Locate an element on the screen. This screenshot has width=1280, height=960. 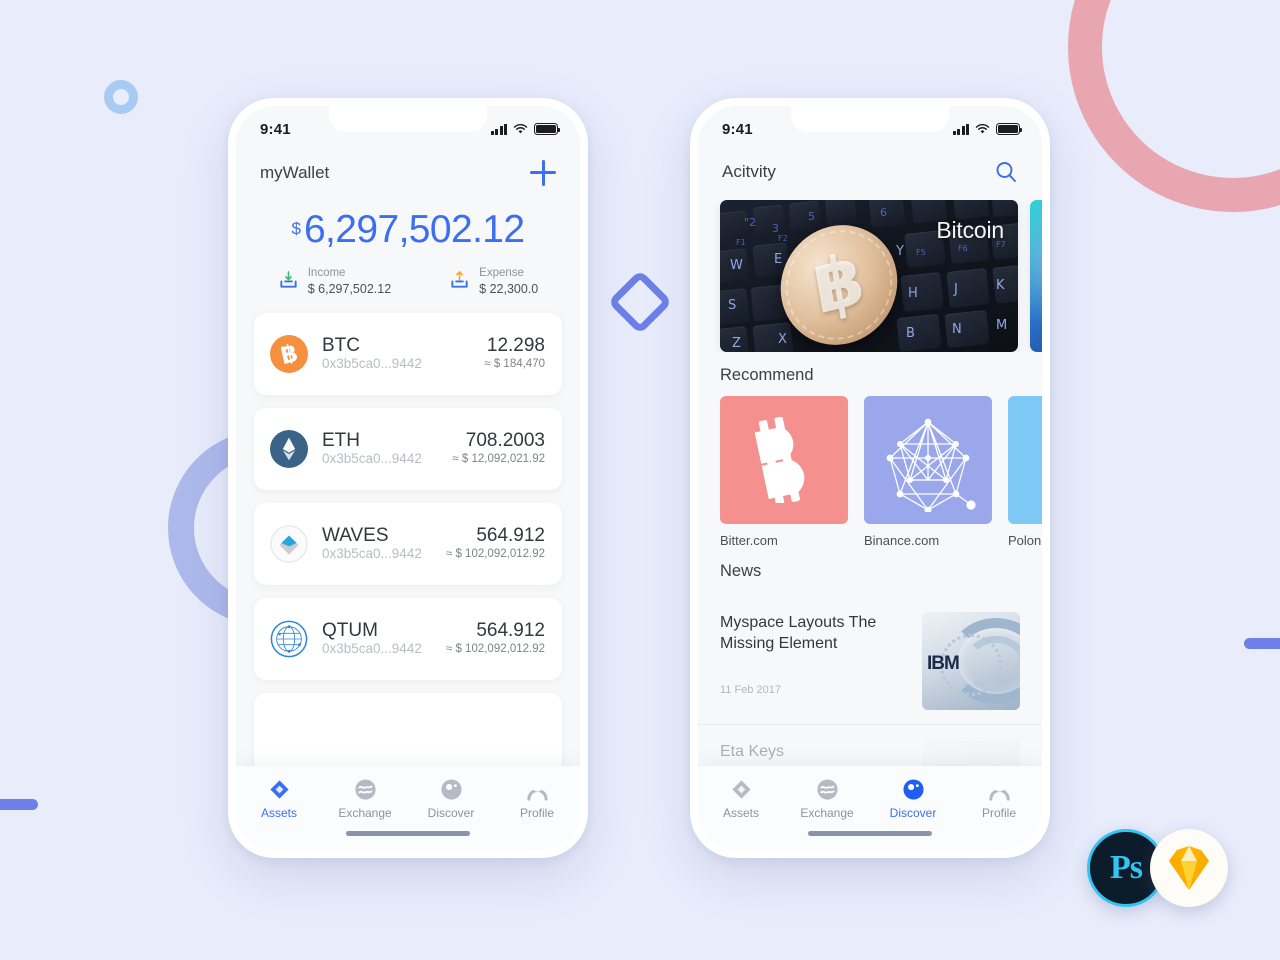
balance-amount-group: $ 6,297,502.12 is located at coordinates (409, 229).